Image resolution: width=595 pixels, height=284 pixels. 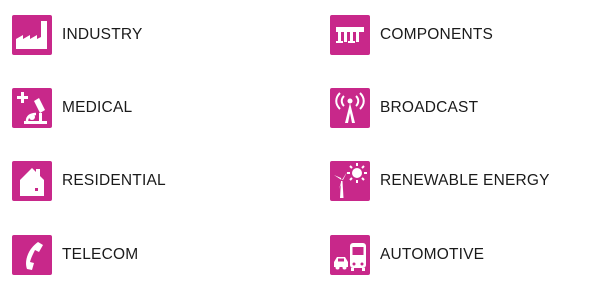 I want to click on category-label: MEDICAL, so click(x=97, y=107).